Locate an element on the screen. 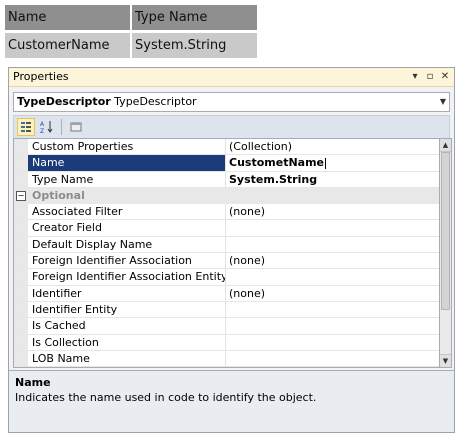 The height and width of the screenshot is (441, 472). property-name: Is Collection is located at coordinates (127, 342).